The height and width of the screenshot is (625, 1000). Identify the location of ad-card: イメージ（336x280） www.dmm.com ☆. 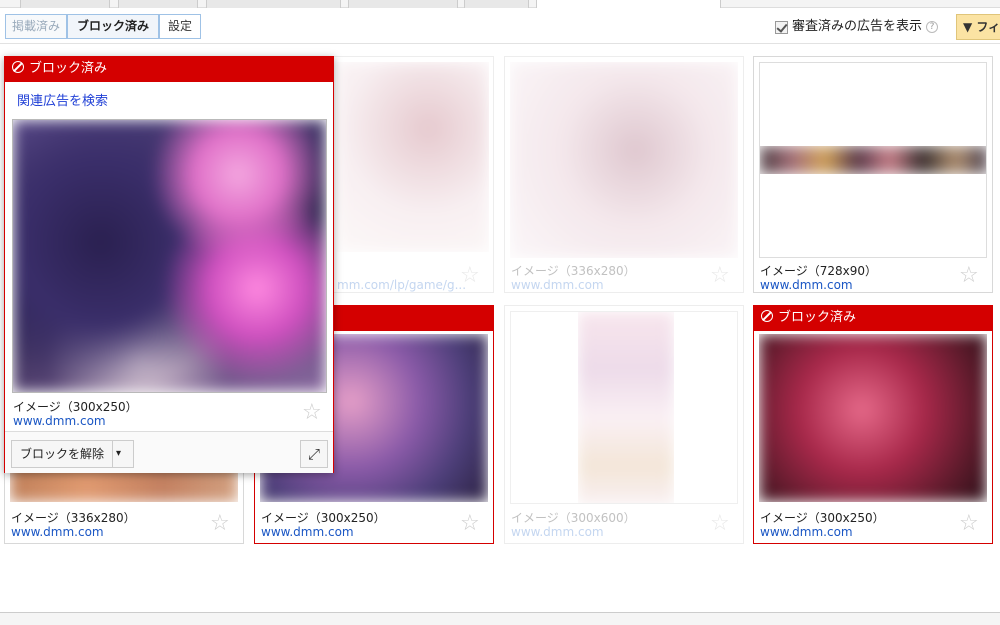
(624, 174).